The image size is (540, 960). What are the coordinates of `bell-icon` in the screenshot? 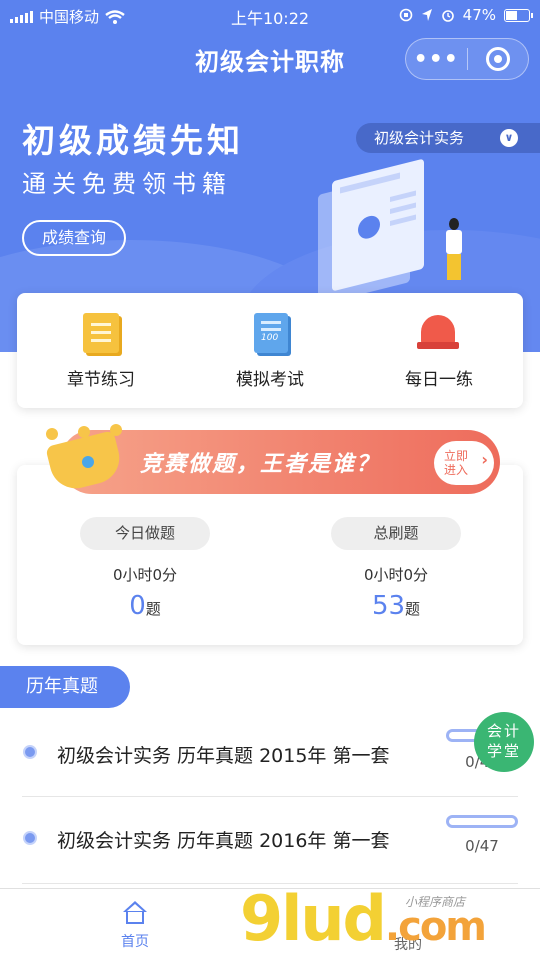 It's located at (438, 333).